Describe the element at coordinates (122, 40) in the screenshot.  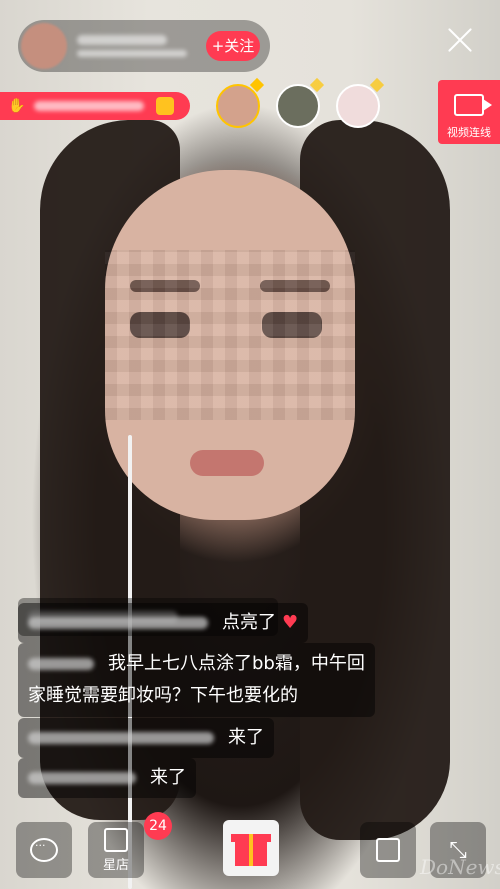
I see `host-name-blurred` at that location.